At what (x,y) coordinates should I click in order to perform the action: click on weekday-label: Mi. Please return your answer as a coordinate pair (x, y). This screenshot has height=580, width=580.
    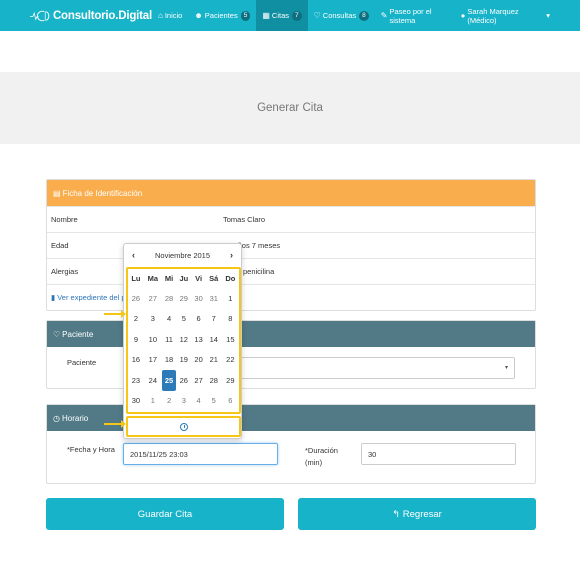
    Looking at the image, I should click on (169, 278).